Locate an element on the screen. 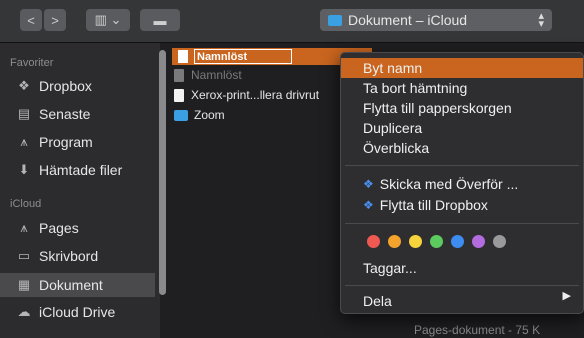  action-button: ▬ is located at coordinates (160, 20).